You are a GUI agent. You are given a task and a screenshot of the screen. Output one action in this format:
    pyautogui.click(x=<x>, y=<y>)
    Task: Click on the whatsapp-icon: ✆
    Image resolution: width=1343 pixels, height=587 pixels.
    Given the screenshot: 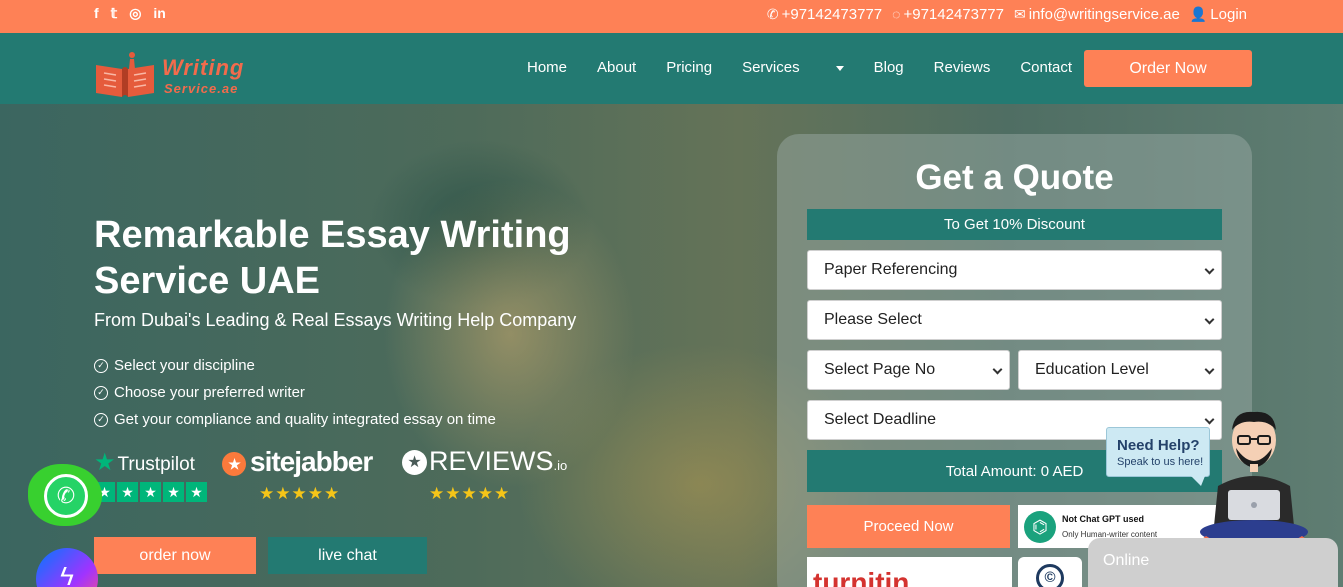 What is the action you would take?
    pyautogui.click(x=66, y=496)
    